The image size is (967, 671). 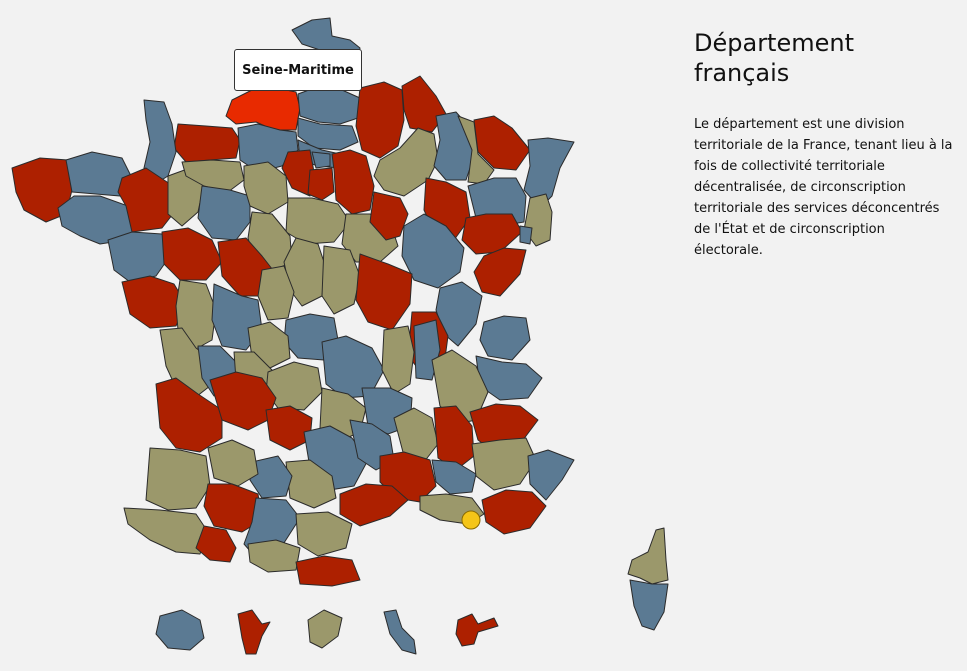 What do you see at coordinates (329, 105) in the screenshot?
I see `department-somme` at bounding box center [329, 105].